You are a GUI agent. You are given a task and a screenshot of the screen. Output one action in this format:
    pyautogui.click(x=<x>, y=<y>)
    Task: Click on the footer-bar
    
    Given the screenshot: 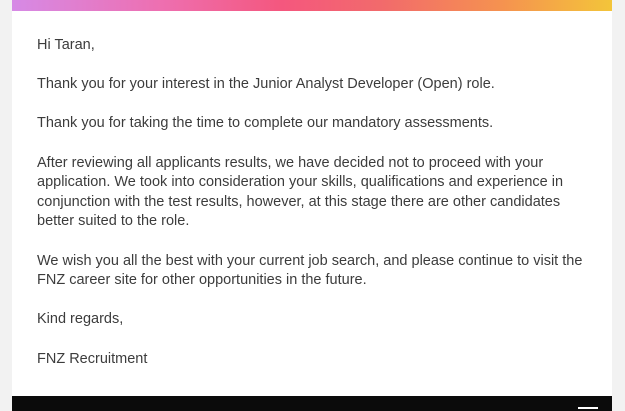 What is the action you would take?
    pyautogui.click(x=312, y=403)
    